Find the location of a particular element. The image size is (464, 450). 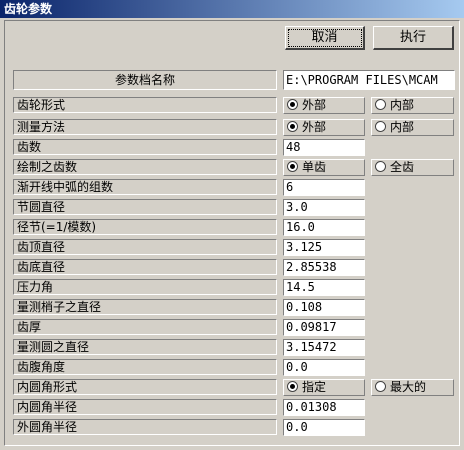

flank-angle-input: 0.0 is located at coordinates (324, 367).